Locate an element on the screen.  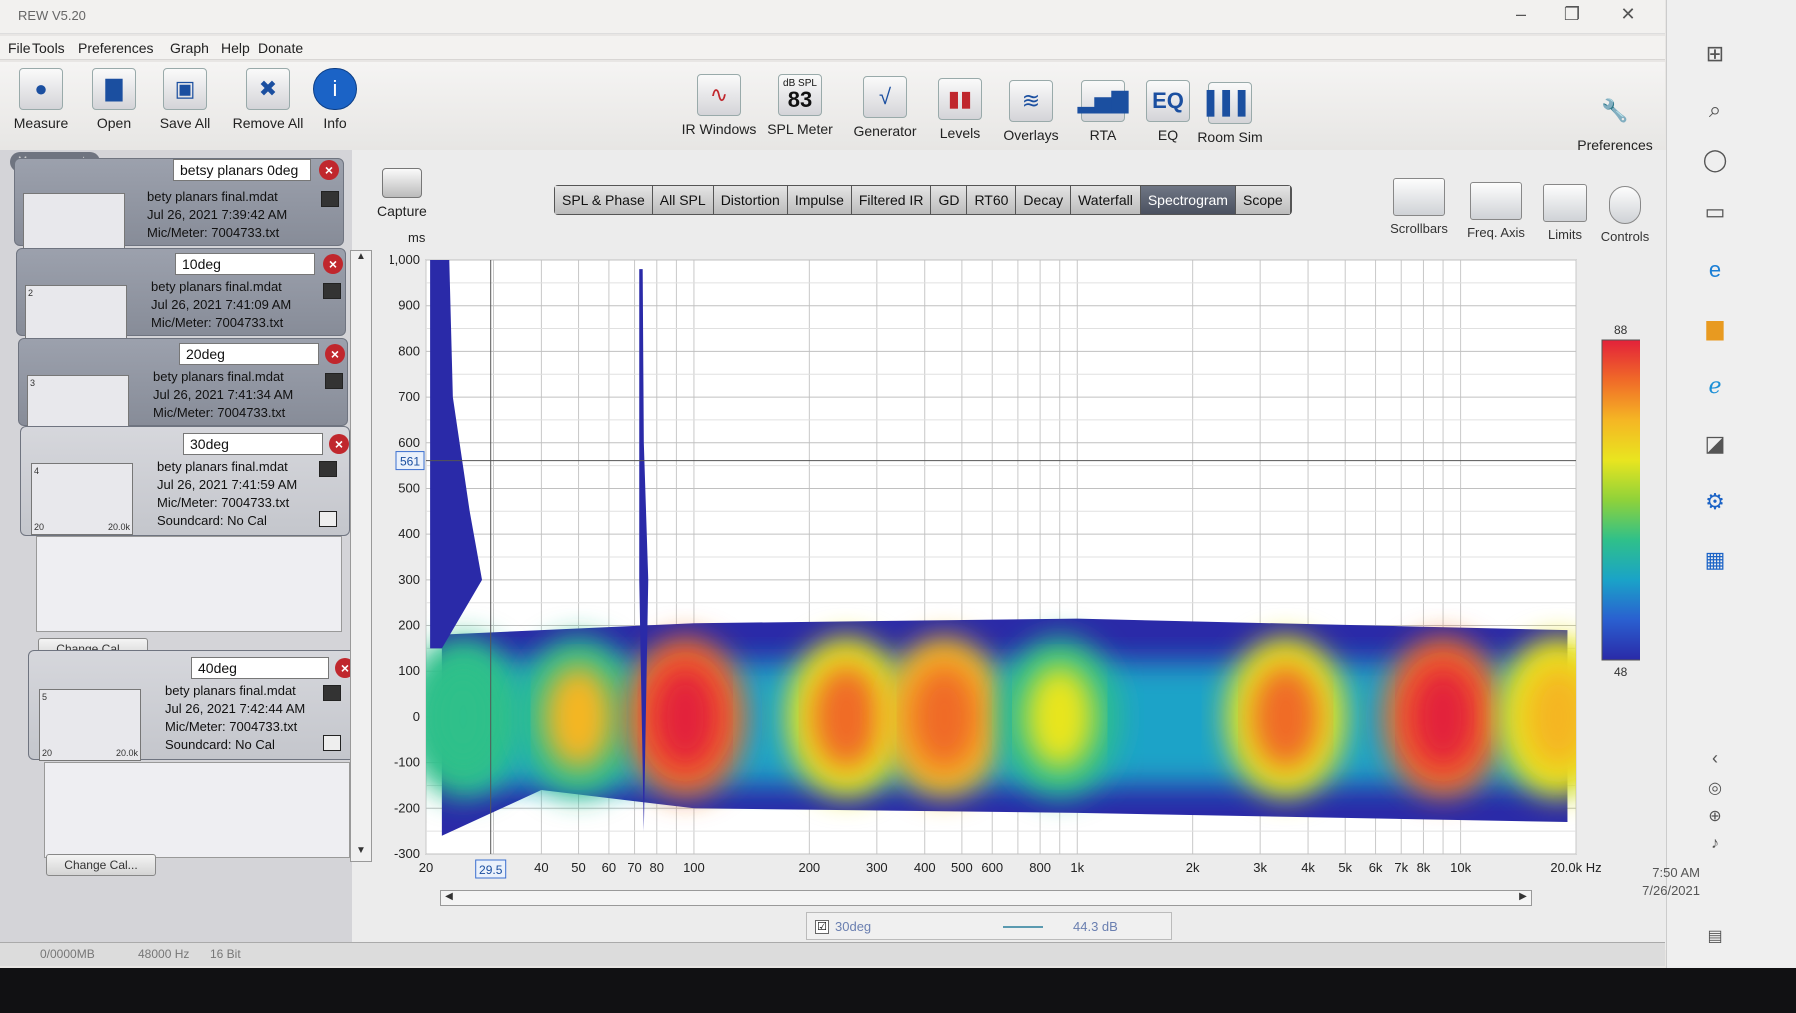
minimize-icon: – is located at coordinates (1521, 14).